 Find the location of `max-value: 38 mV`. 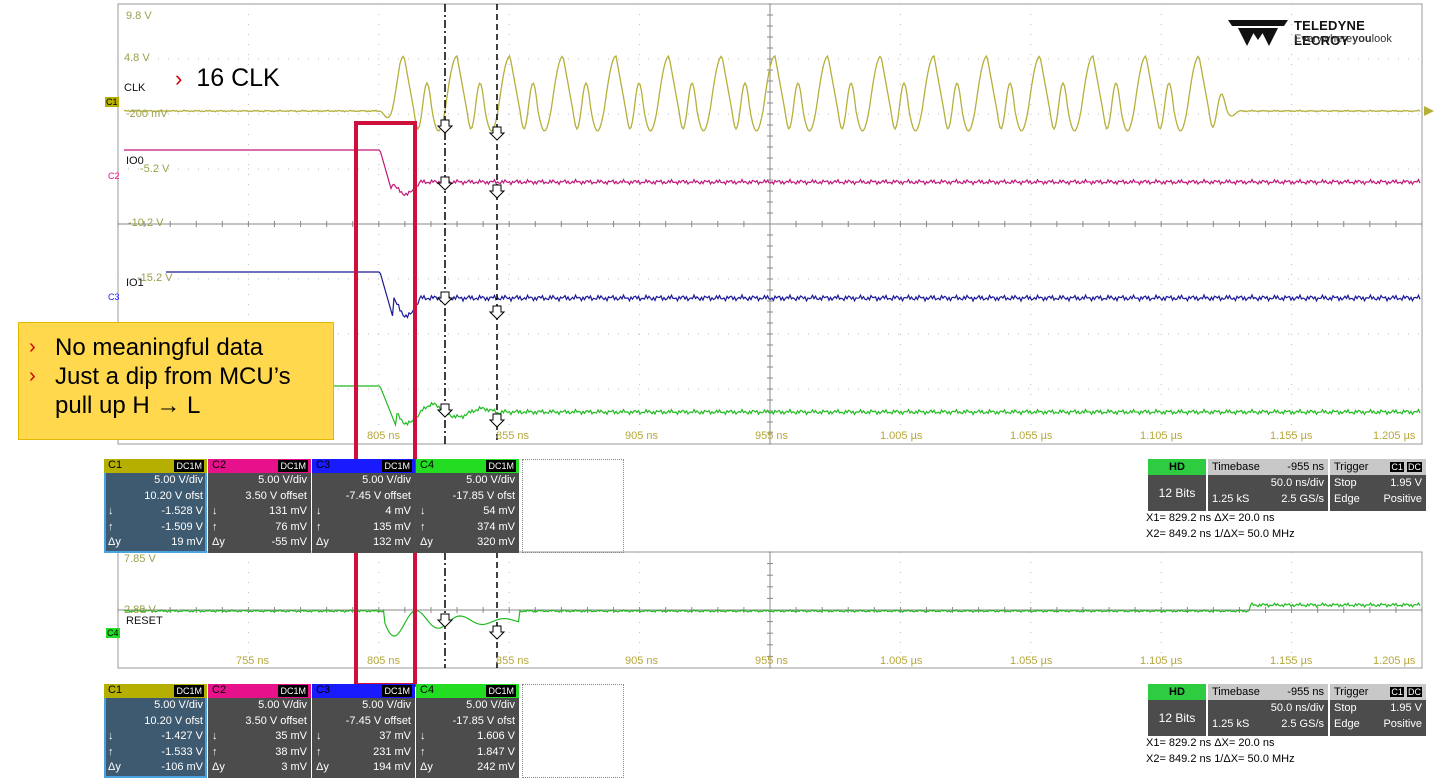

max-value: 38 mV is located at coordinates (291, 751).